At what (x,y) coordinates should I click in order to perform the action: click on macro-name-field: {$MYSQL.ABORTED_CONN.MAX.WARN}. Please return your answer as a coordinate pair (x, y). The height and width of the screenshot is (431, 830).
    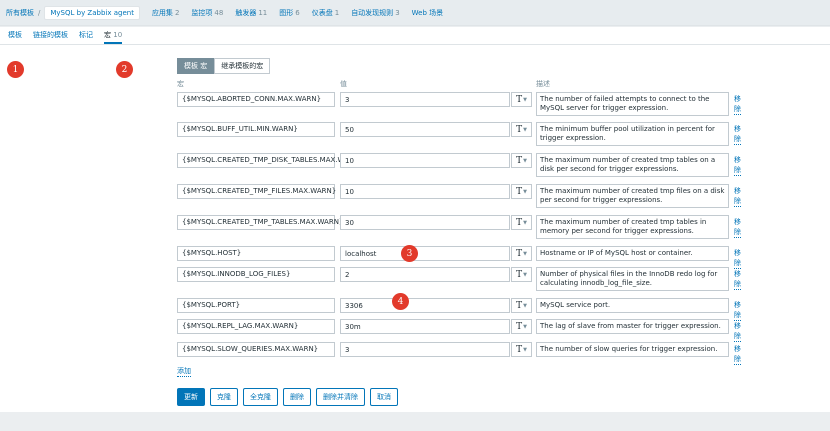
    Looking at the image, I should click on (256, 99).